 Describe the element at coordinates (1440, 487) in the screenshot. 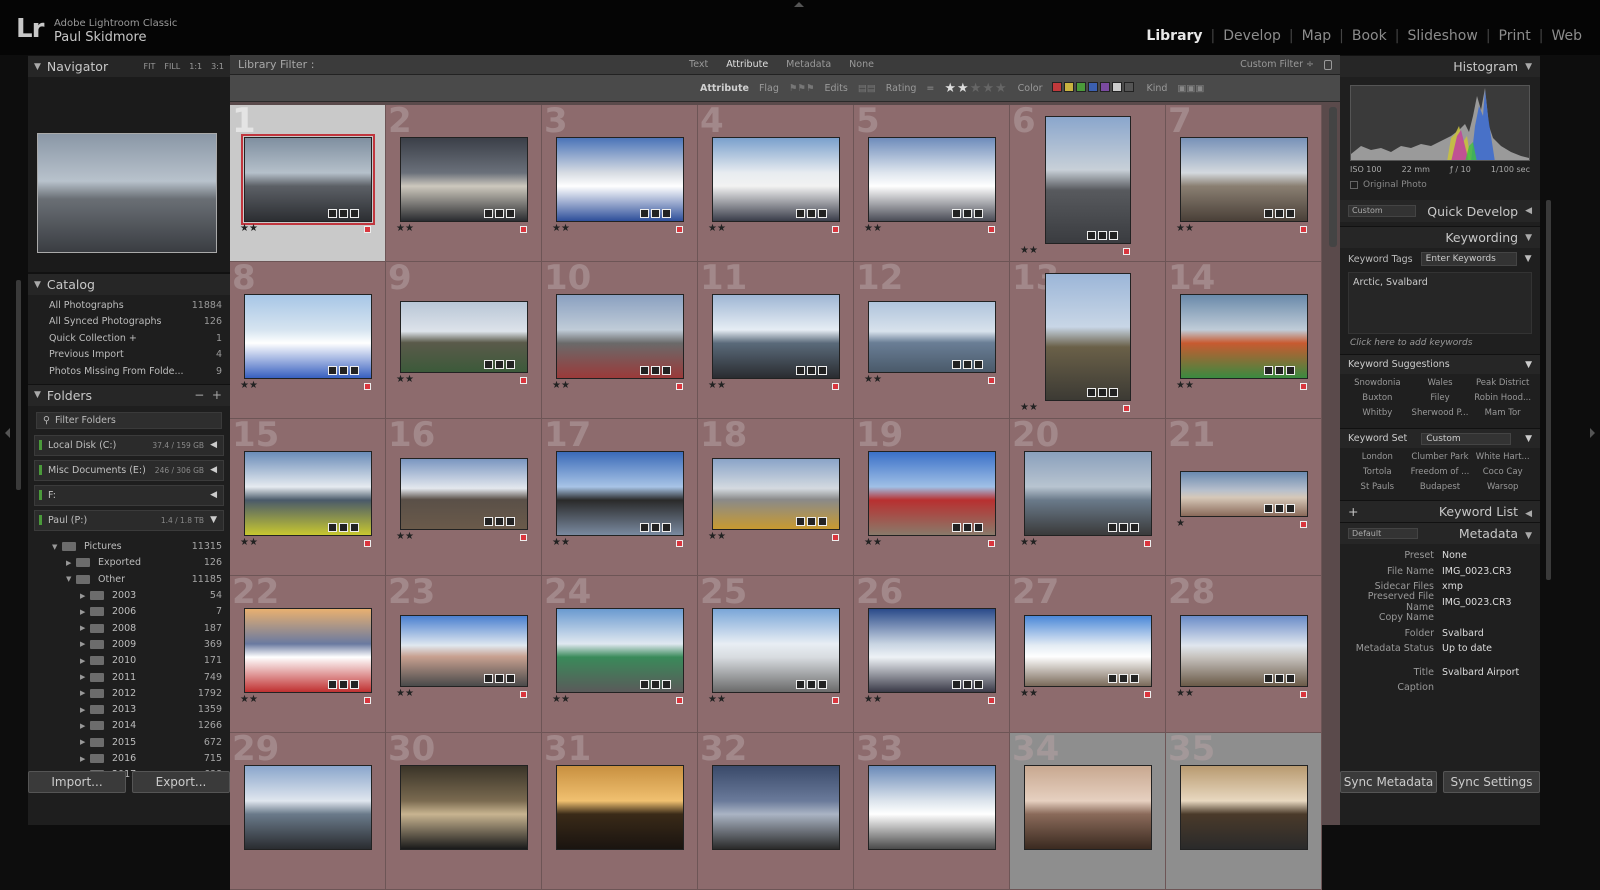

I see `keyword-set-item: Budapest` at that location.